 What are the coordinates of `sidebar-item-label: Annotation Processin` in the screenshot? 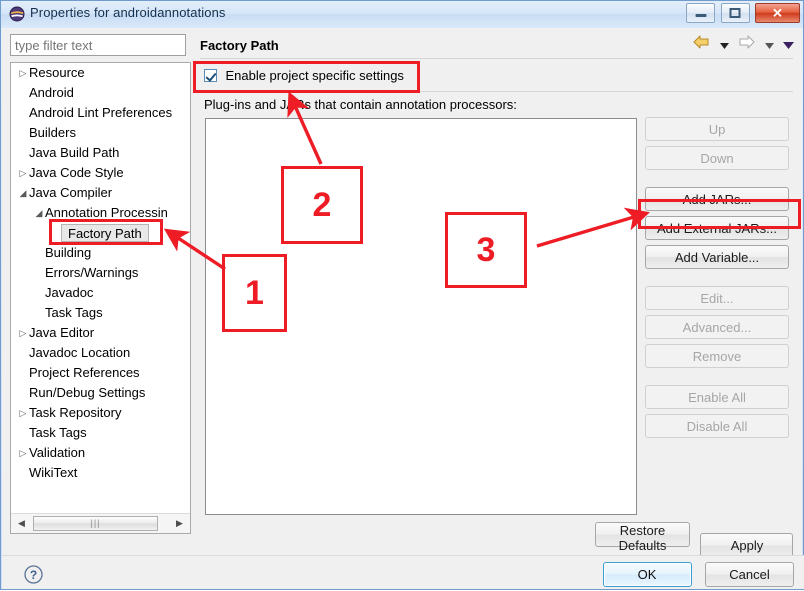 It's located at (106, 212).